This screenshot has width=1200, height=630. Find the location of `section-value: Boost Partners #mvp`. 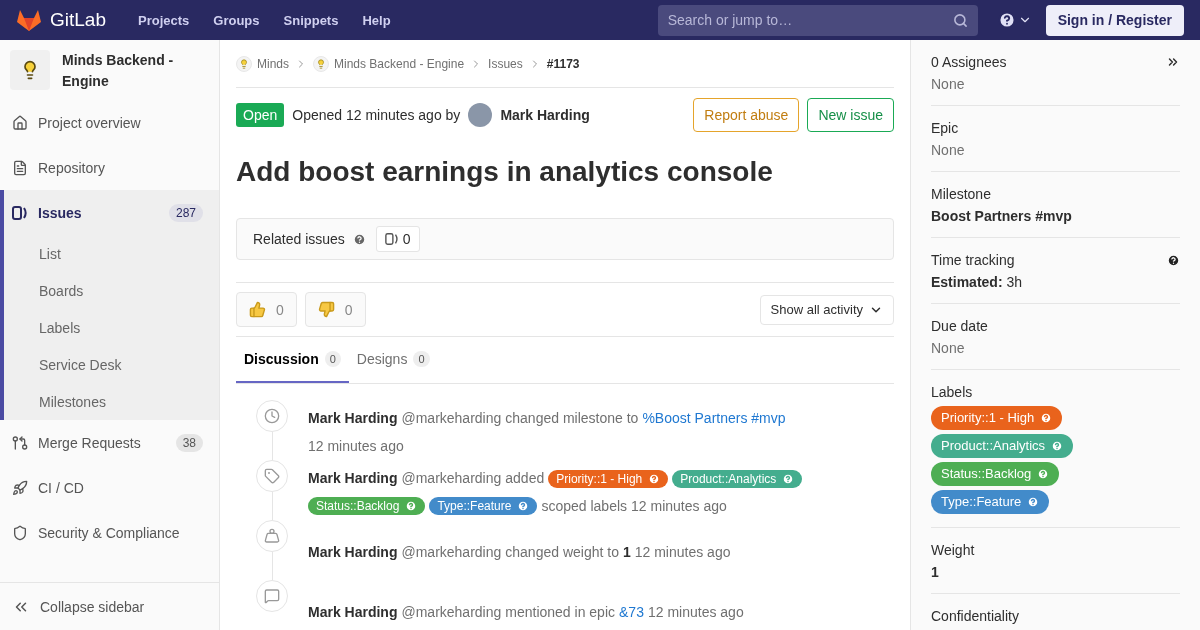

section-value: Boost Partners #mvp is located at coordinates (1002, 216).